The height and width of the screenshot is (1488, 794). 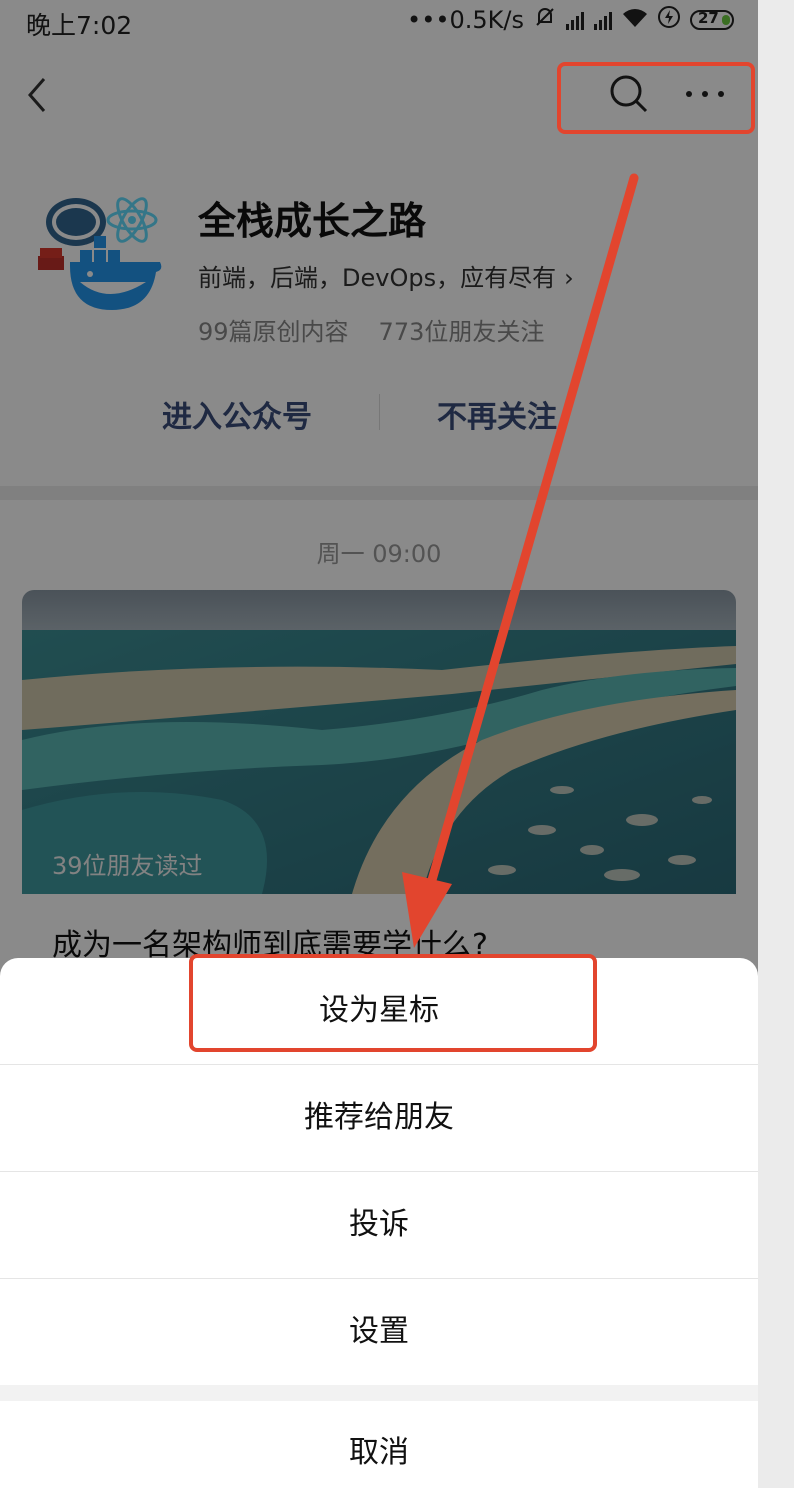 I want to click on sheet-item-settings: 设置, so click(x=379, y=1332).